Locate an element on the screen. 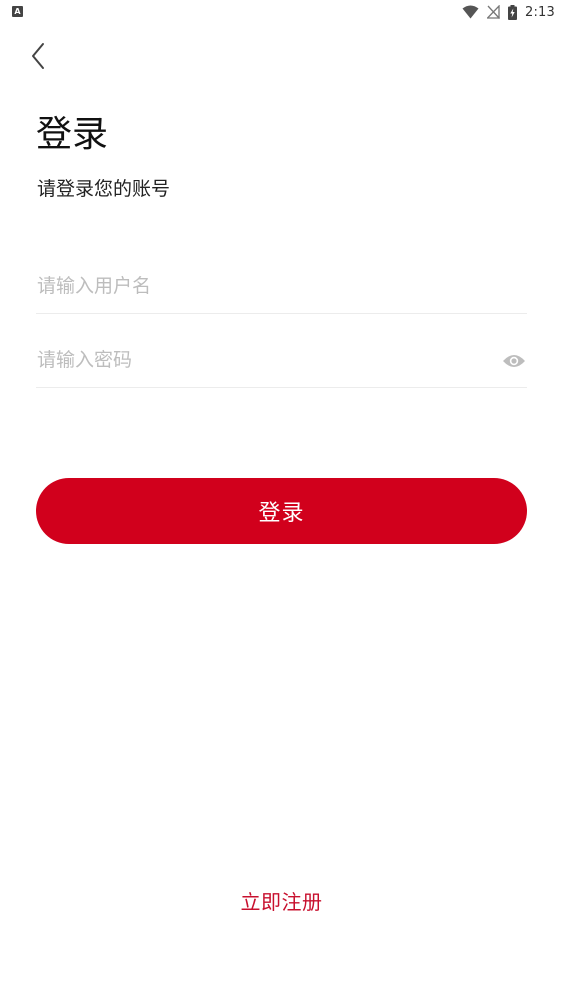 The image size is (563, 1001). password-input is located at coordinates (256, 360).